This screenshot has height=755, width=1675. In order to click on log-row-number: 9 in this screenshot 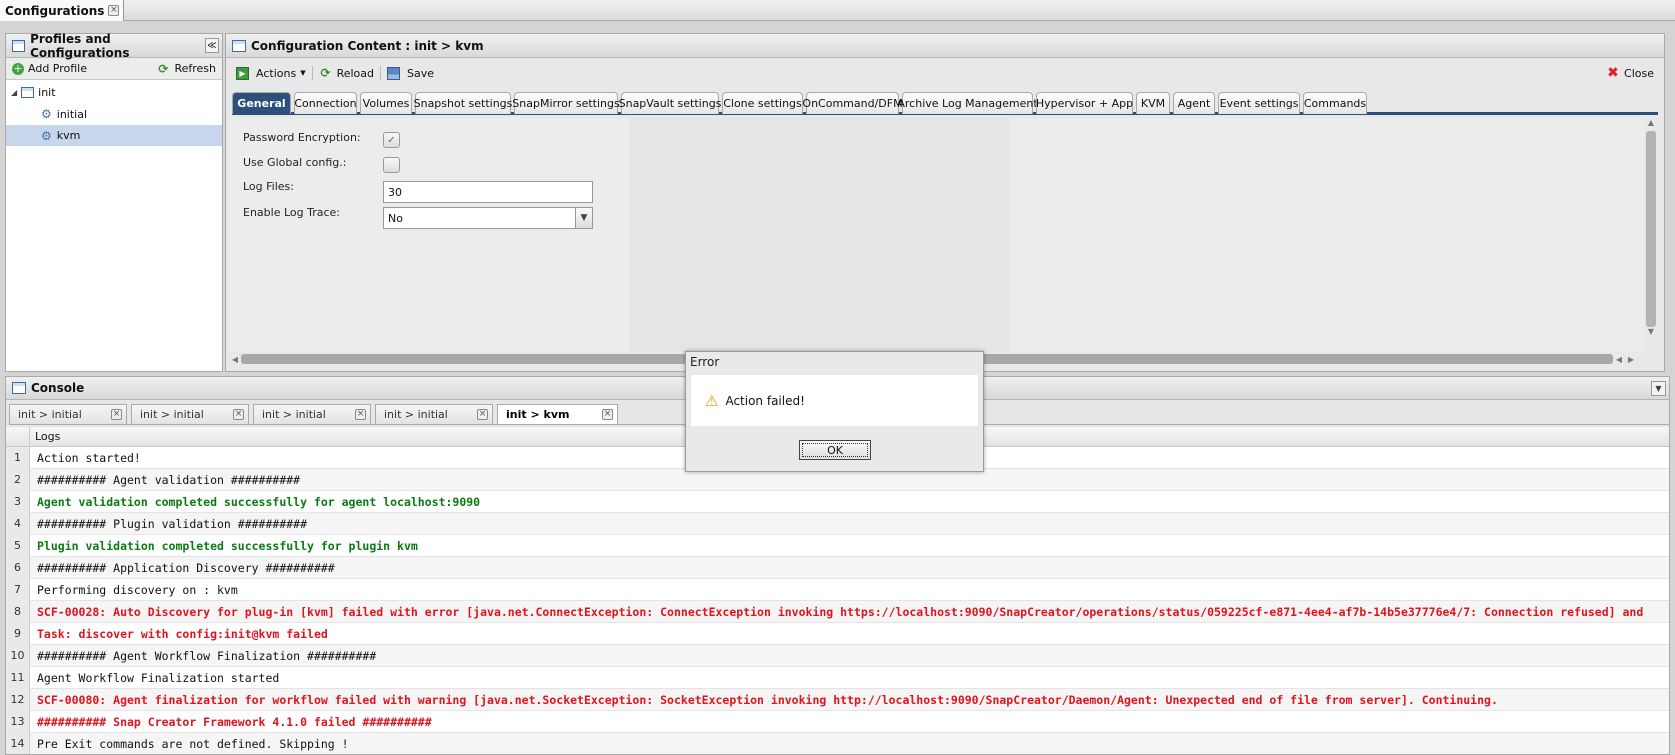, I will do `click(18, 633)`.